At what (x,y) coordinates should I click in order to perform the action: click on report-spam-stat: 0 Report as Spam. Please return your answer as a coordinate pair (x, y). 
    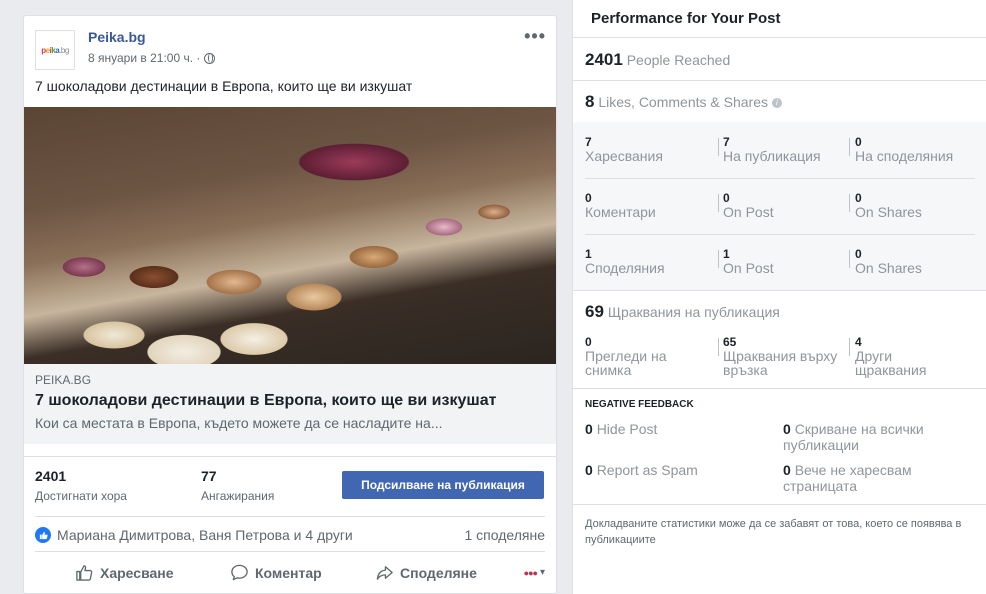
    Looking at the image, I should click on (641, 470).